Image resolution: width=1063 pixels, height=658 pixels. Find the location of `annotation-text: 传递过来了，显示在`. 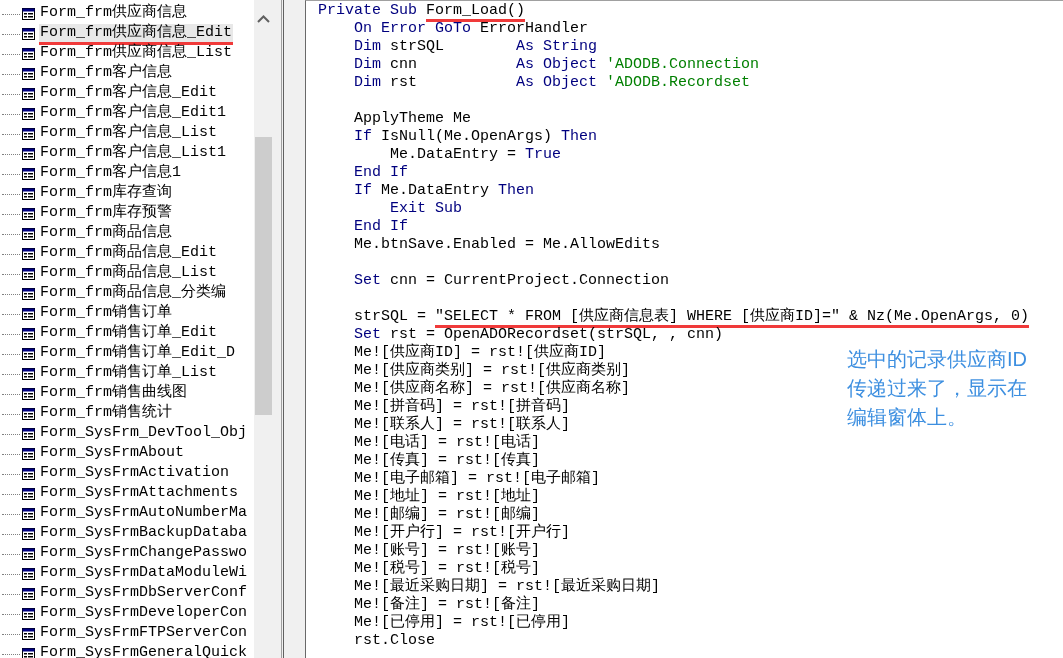

annotation-text: 传递过来了，显示在 is located at coordinates (937, 388).